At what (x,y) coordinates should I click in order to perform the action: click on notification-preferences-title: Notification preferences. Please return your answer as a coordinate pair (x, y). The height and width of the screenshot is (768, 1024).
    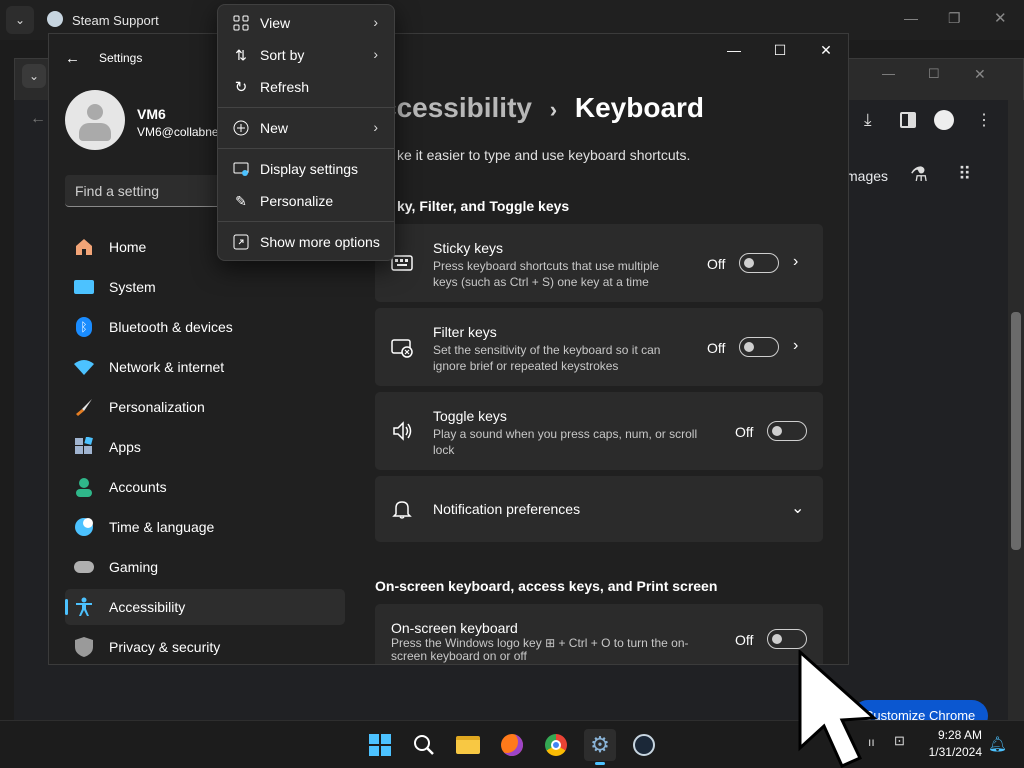
    Looking at the image, I should click on (507, 509).